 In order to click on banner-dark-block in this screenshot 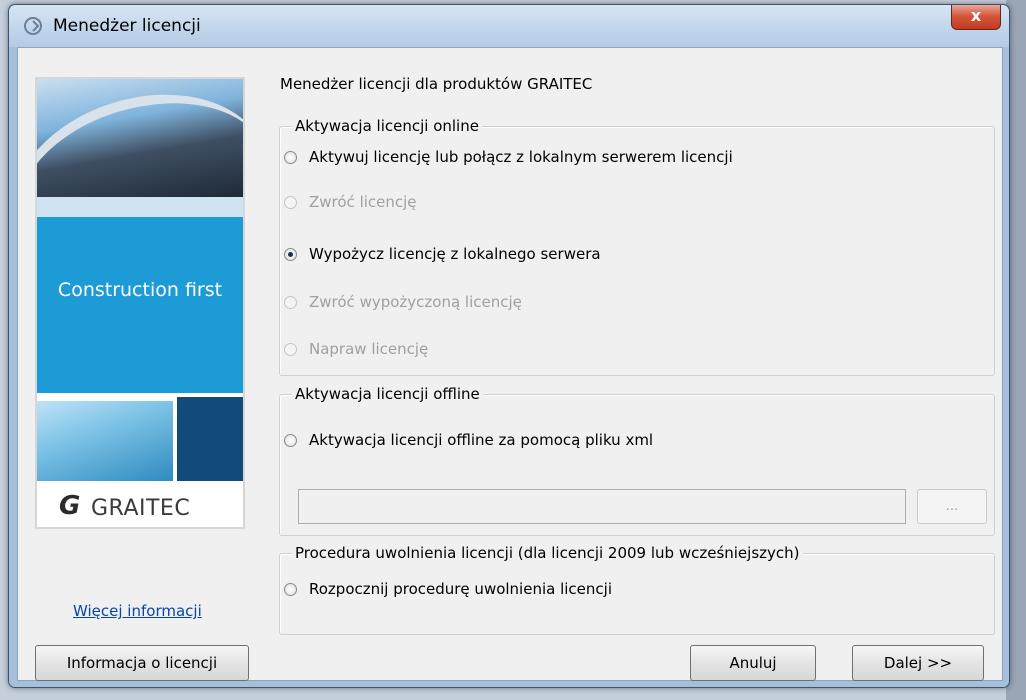, I will do `click(210, 439)`.